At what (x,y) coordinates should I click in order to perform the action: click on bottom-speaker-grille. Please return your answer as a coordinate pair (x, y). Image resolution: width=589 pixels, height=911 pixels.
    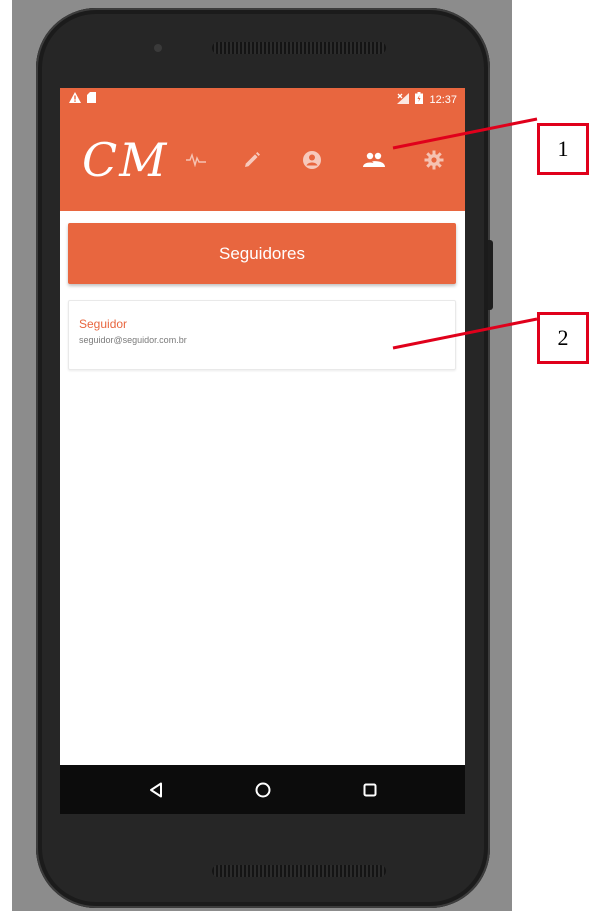
    Looking at the image, I should click on (299, 871).